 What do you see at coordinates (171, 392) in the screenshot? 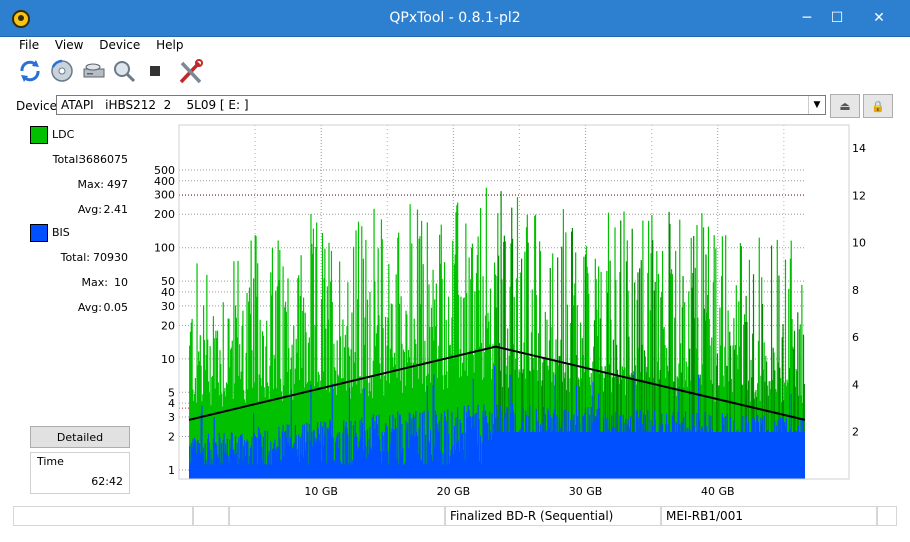
I see `y-left-tick-label: 5` at bounding box center [171, 392].